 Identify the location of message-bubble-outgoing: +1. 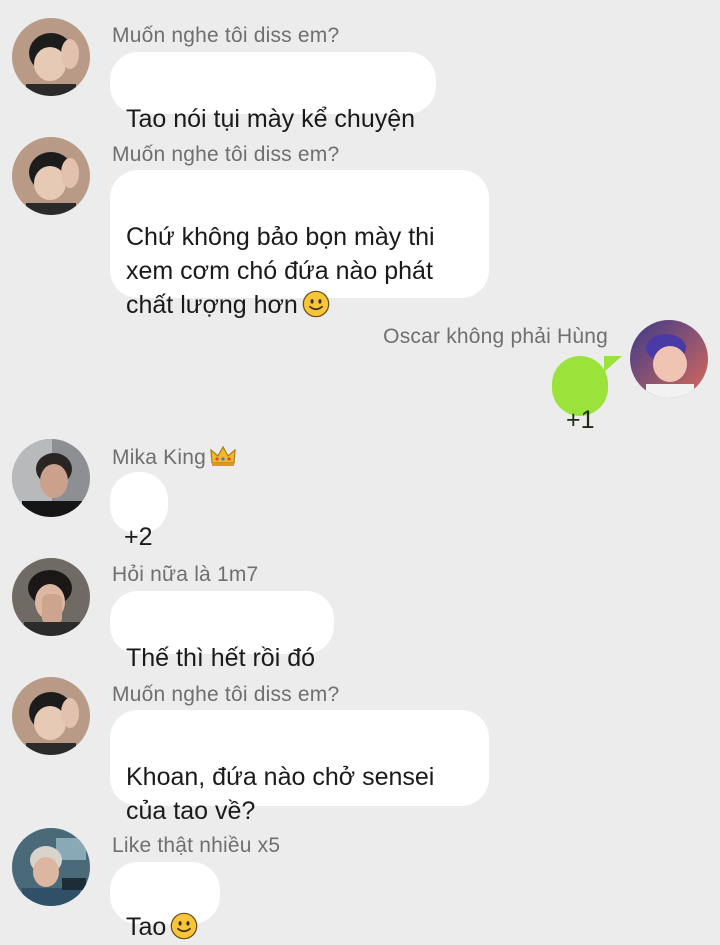
(580, 395).